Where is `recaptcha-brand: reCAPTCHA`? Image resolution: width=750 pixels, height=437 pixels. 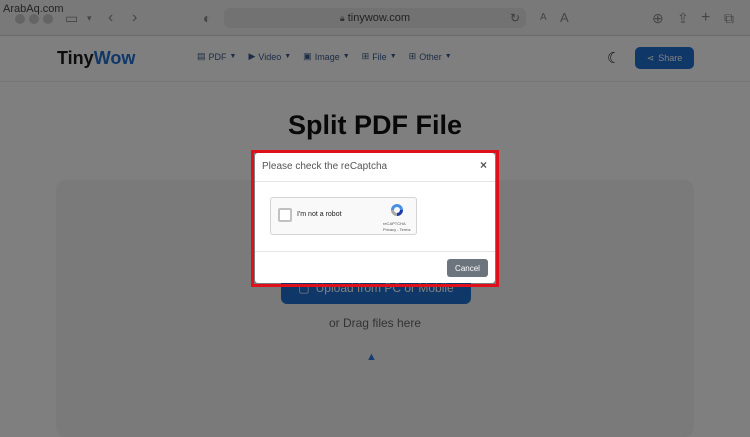 recaptcha-brand: reCAPTCHA is located at coordinates (394, 223).